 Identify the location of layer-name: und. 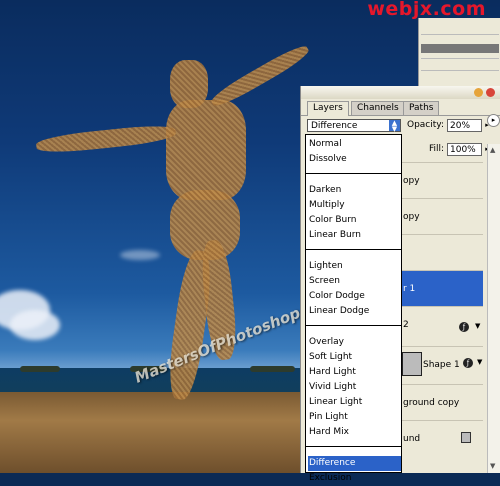
(412, 439).